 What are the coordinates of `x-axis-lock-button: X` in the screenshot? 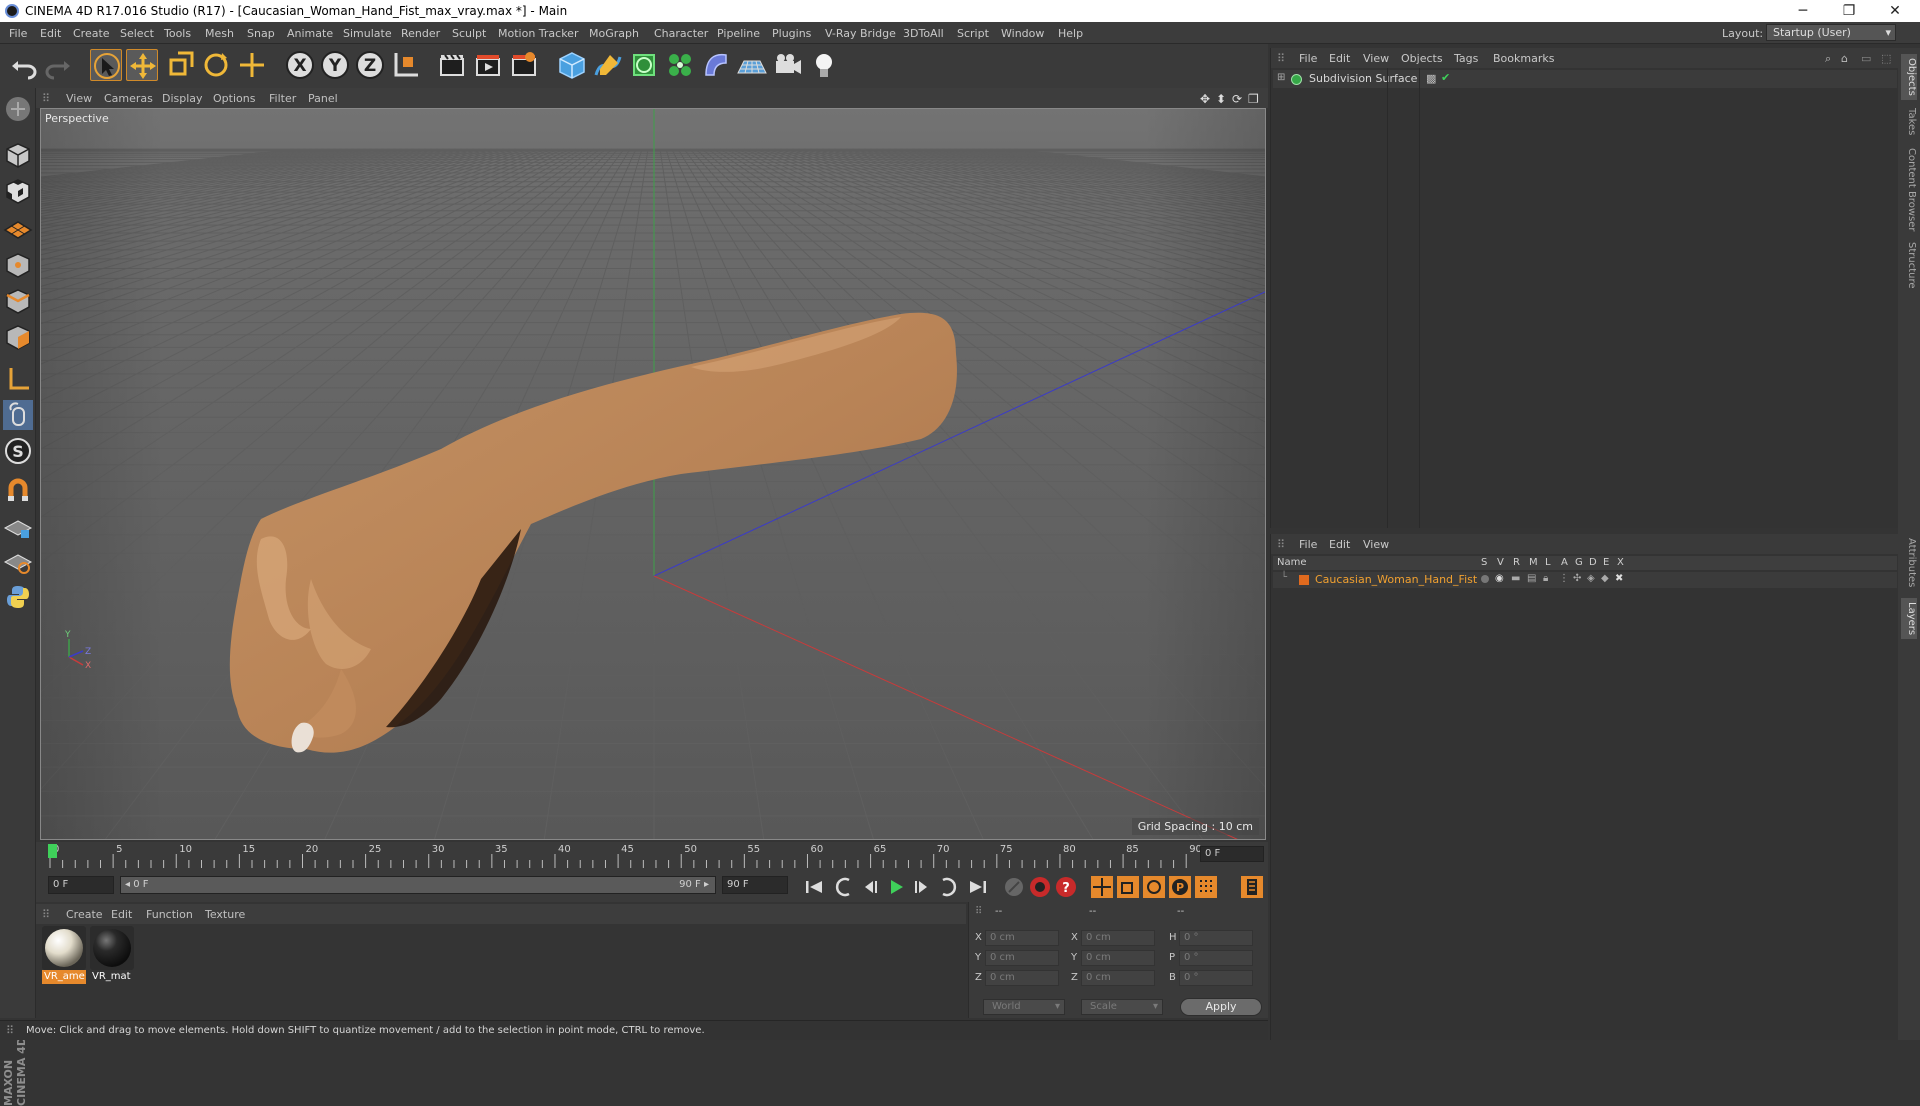 It's located at (300, 65).